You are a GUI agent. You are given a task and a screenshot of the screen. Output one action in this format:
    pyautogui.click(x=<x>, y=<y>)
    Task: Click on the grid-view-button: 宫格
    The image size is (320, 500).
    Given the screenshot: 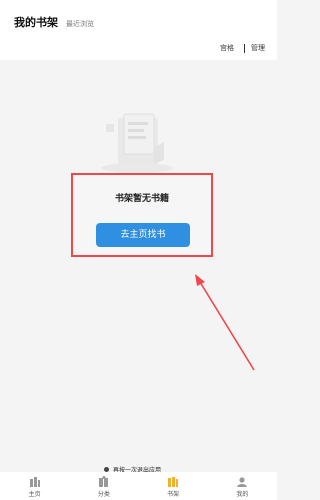 What is the action you would take?
    pyautogui.click(x=227, y=48)
    